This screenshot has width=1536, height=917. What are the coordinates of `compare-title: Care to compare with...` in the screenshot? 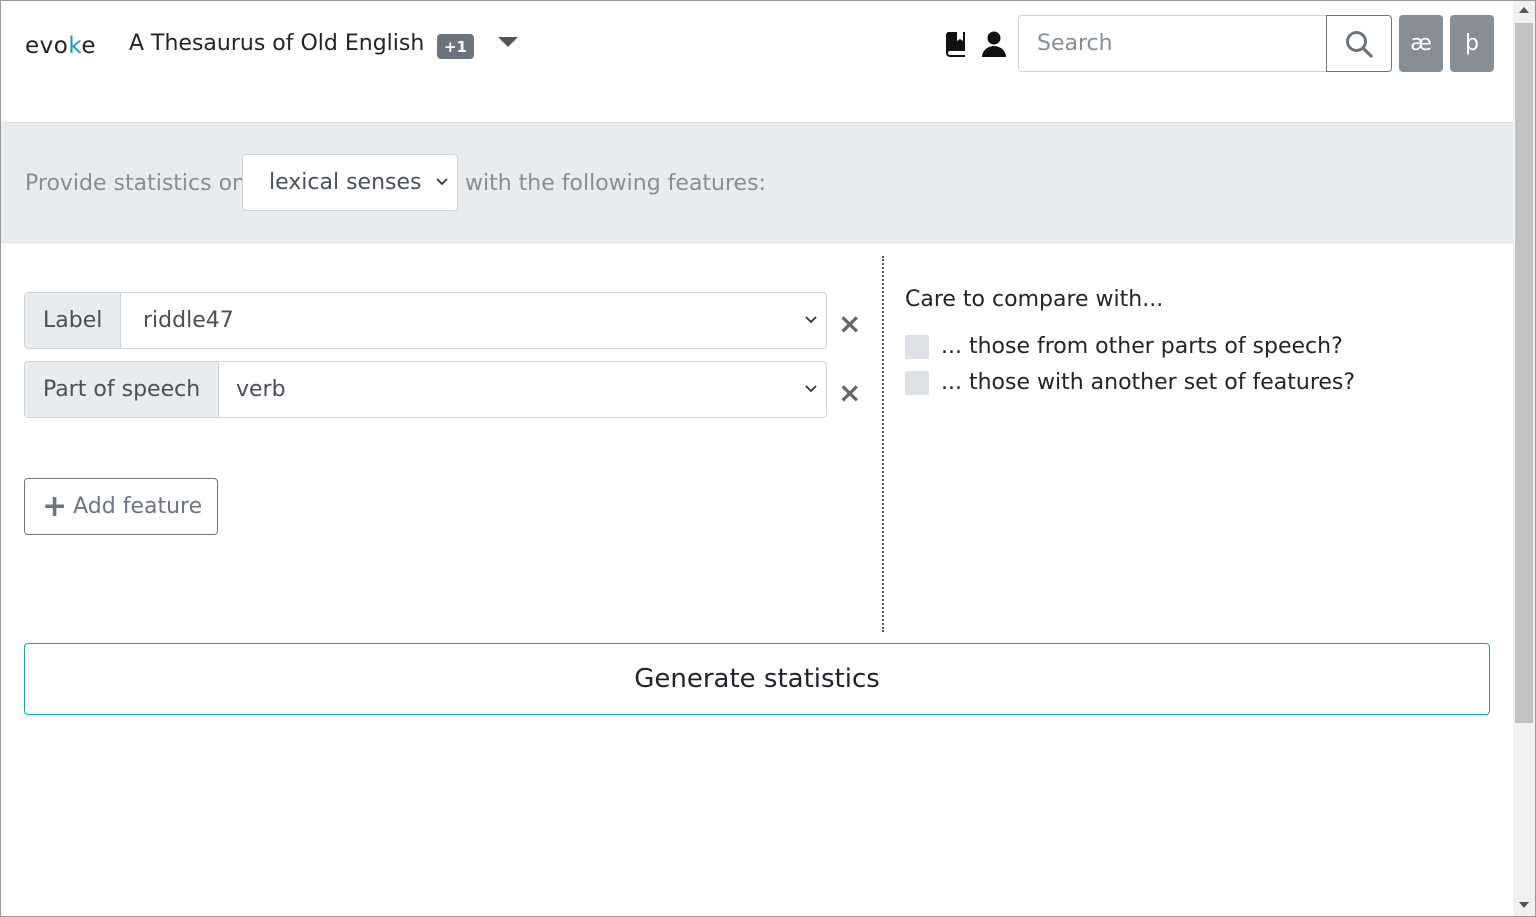 It's located at (1034, 299).